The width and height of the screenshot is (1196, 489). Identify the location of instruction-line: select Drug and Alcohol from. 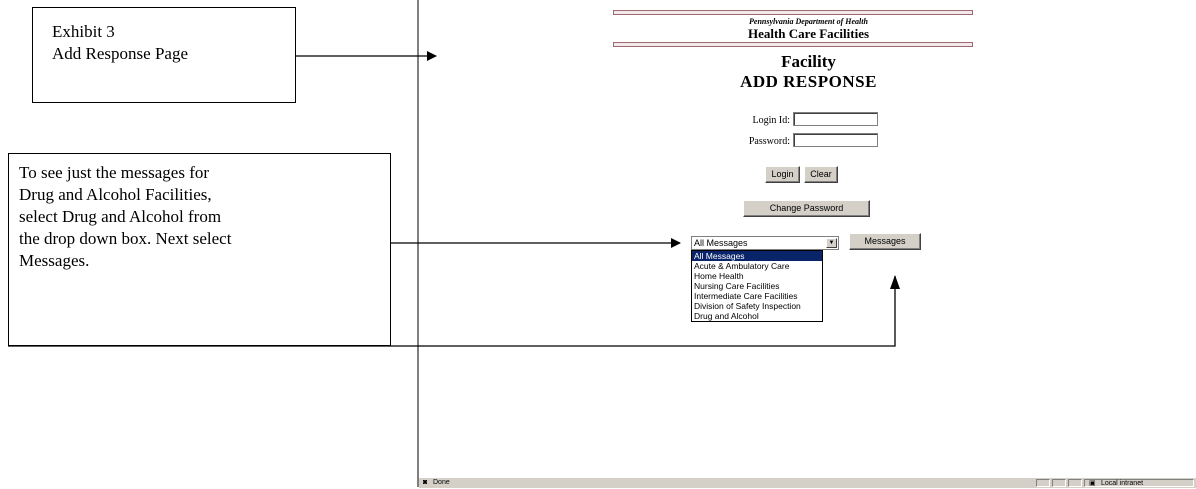
(120, 216).